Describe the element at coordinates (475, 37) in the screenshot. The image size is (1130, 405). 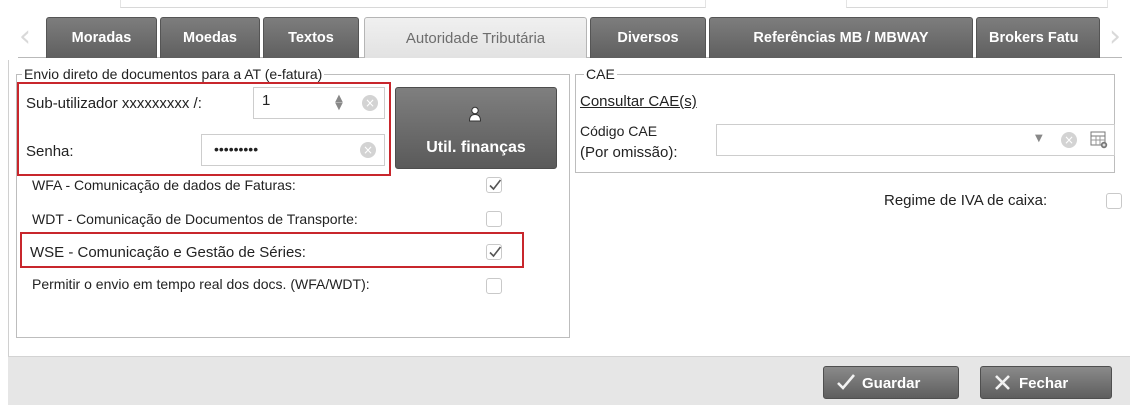
I see `tab-autoridade-tributaria: Autoridade Tributária` at that location.